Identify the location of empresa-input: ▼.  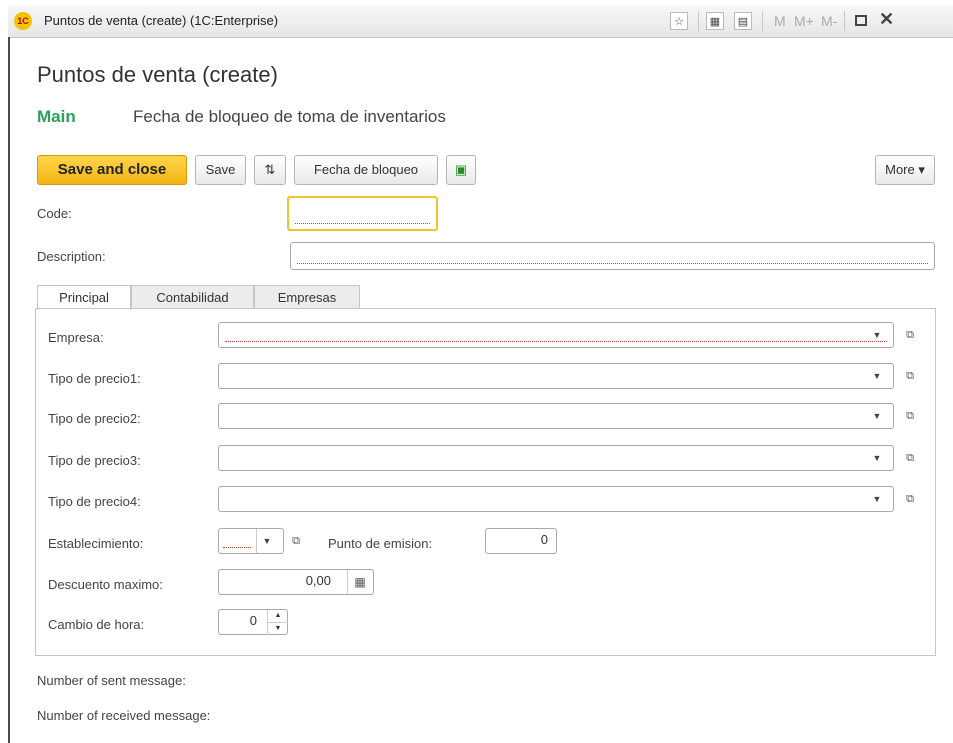
(556, 335).